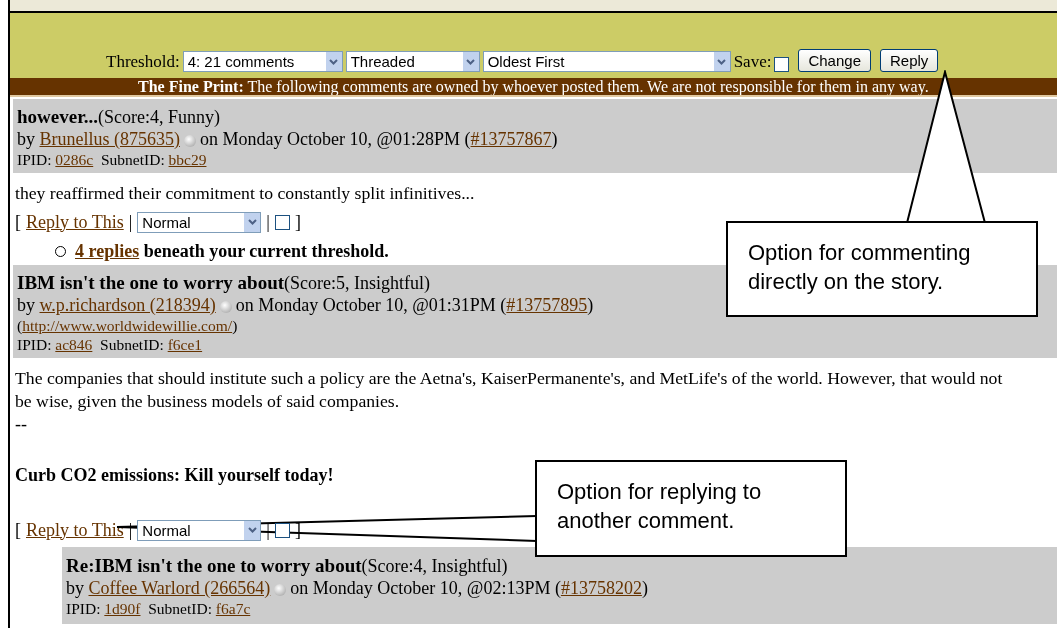 The height and width of the screenshot is (628, 1057). I want to click on comment-body: The companies that should institute such a policy are the Aetna's, KaiserPermanente's, and MetLife's of the world. However, that would not be wise, given the business models of said companies., so click(509, 390).